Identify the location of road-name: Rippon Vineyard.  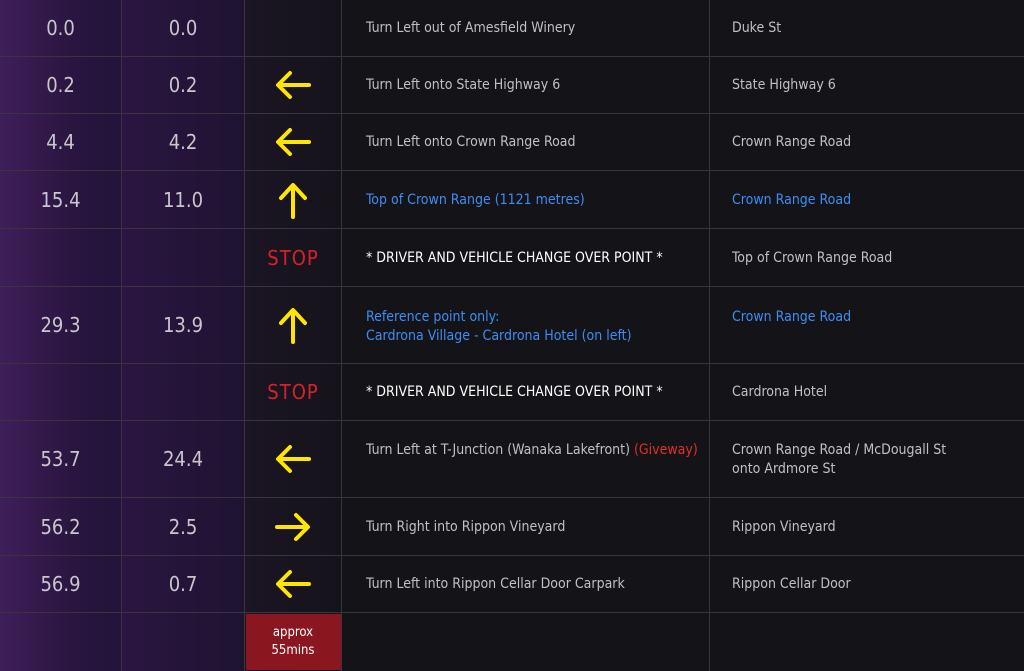
(867, 527).